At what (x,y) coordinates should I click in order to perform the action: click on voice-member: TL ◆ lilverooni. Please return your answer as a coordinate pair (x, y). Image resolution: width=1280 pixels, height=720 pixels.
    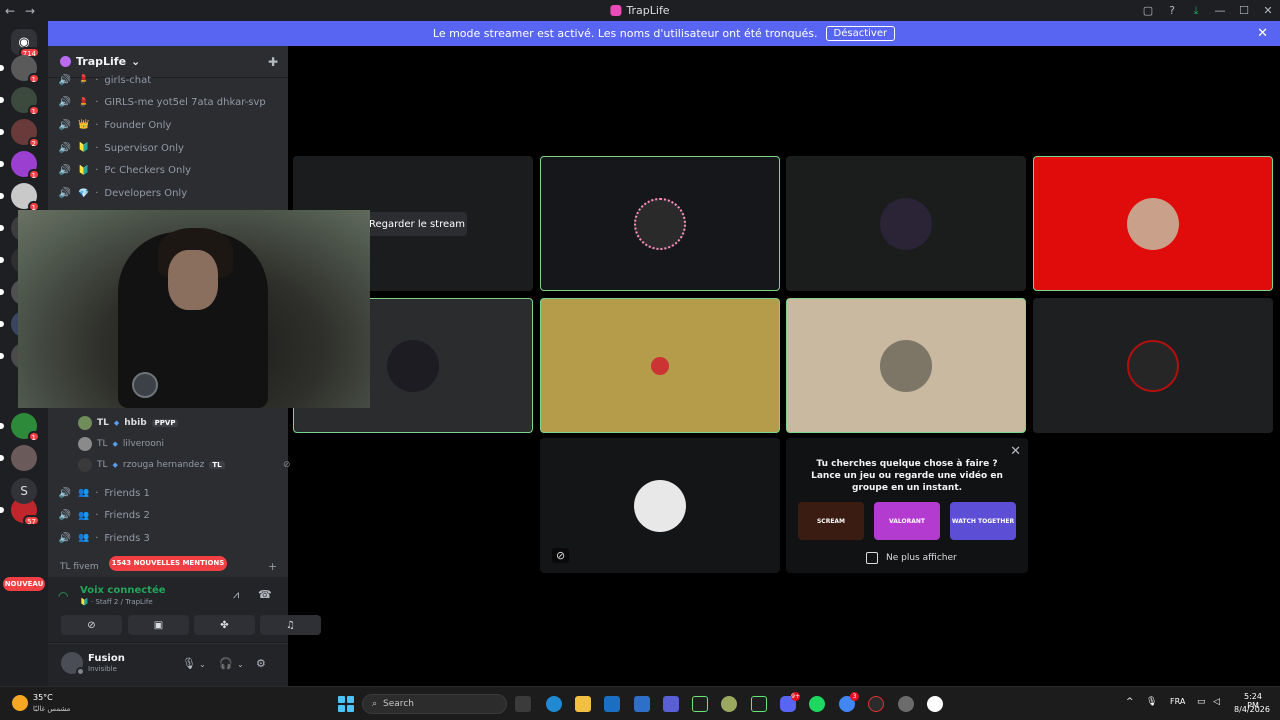
    Looking at the image, I should click on (121, 444).